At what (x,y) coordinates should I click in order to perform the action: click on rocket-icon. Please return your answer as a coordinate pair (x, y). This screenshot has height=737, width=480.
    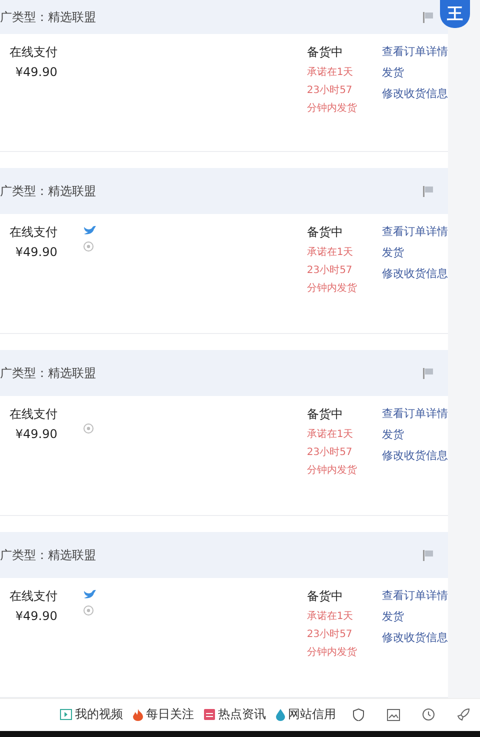
    Looking at the image, I should click on (463, 715).